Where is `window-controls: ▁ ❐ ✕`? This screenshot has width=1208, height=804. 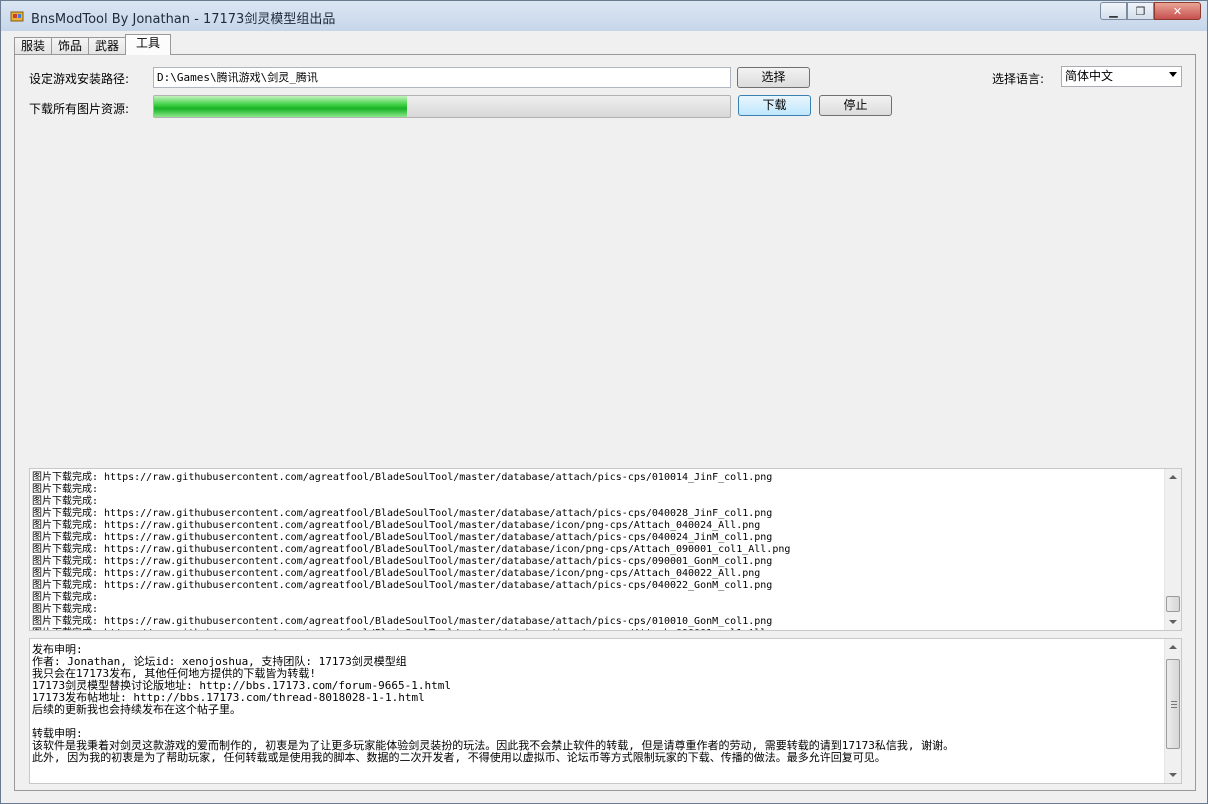
window-controls: ▁ ❐ ✕ is located at coordinates (1150, 11).